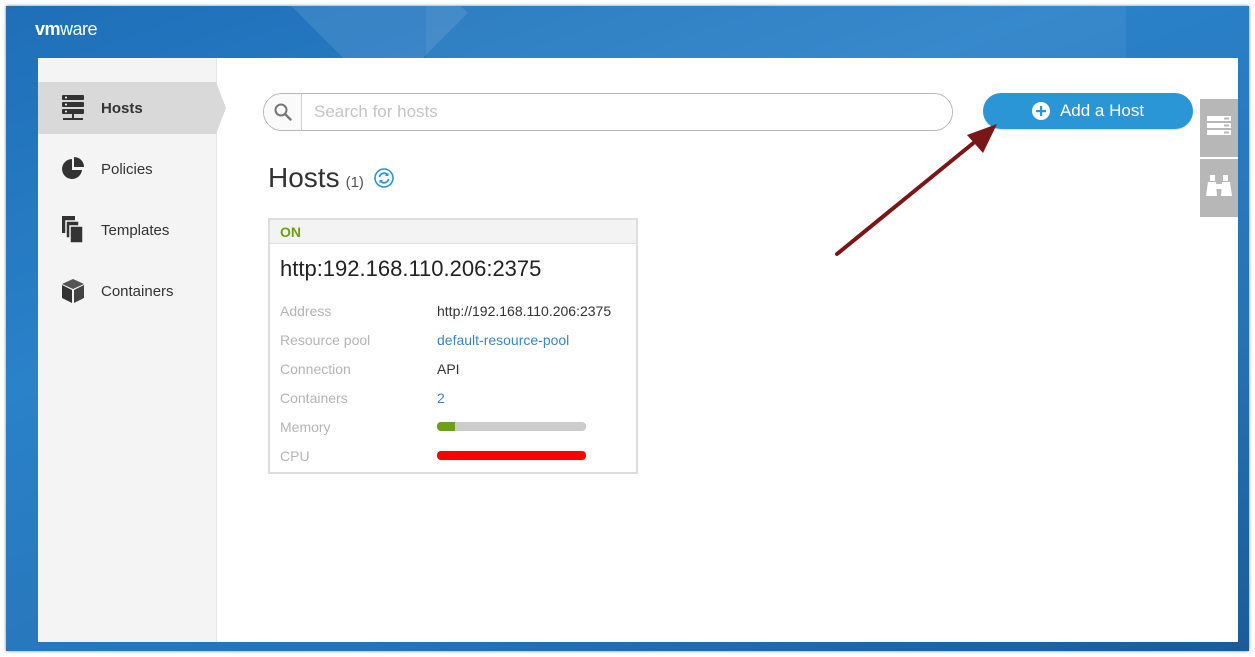  I want to click on templates-icon, so click(73, 230).